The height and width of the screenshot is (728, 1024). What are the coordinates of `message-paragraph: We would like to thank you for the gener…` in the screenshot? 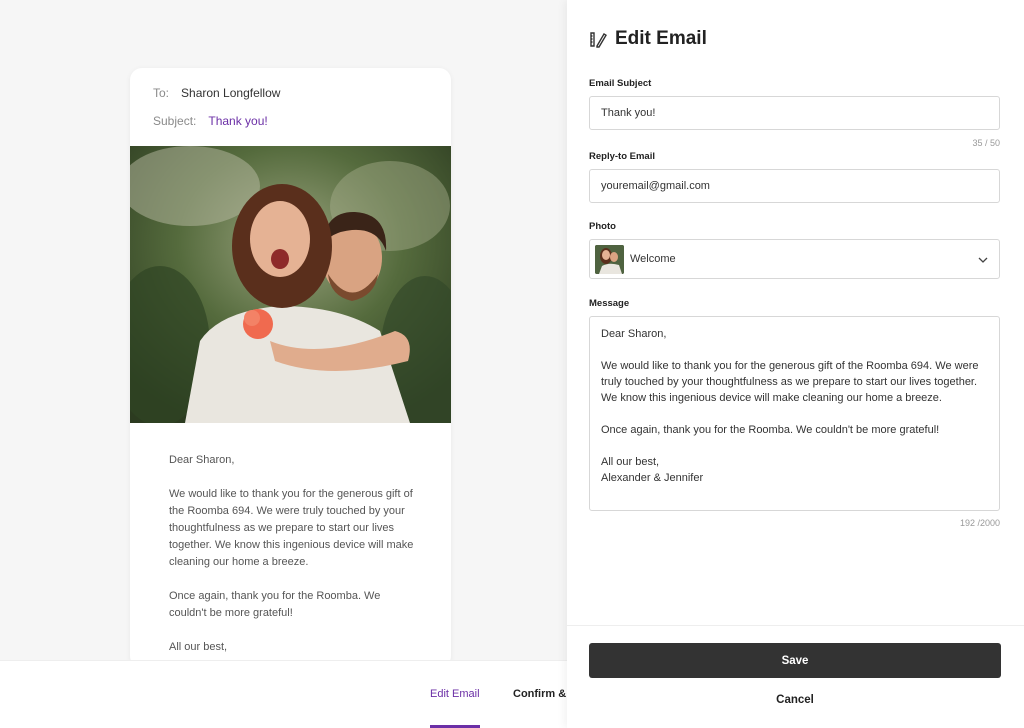 It's located at (790, 382).